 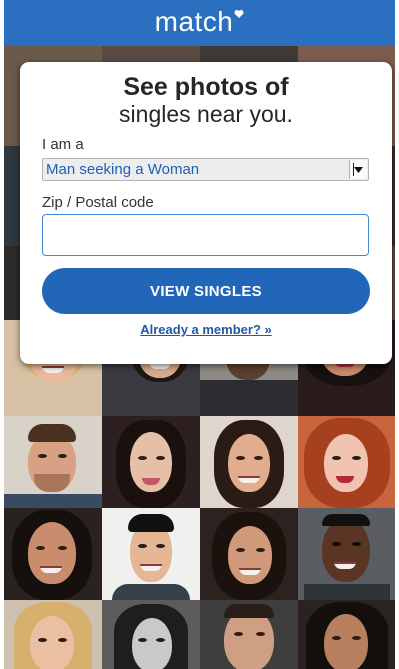 I want to click on zip-label: Zip / Postal code, so click(x=98, y=202).